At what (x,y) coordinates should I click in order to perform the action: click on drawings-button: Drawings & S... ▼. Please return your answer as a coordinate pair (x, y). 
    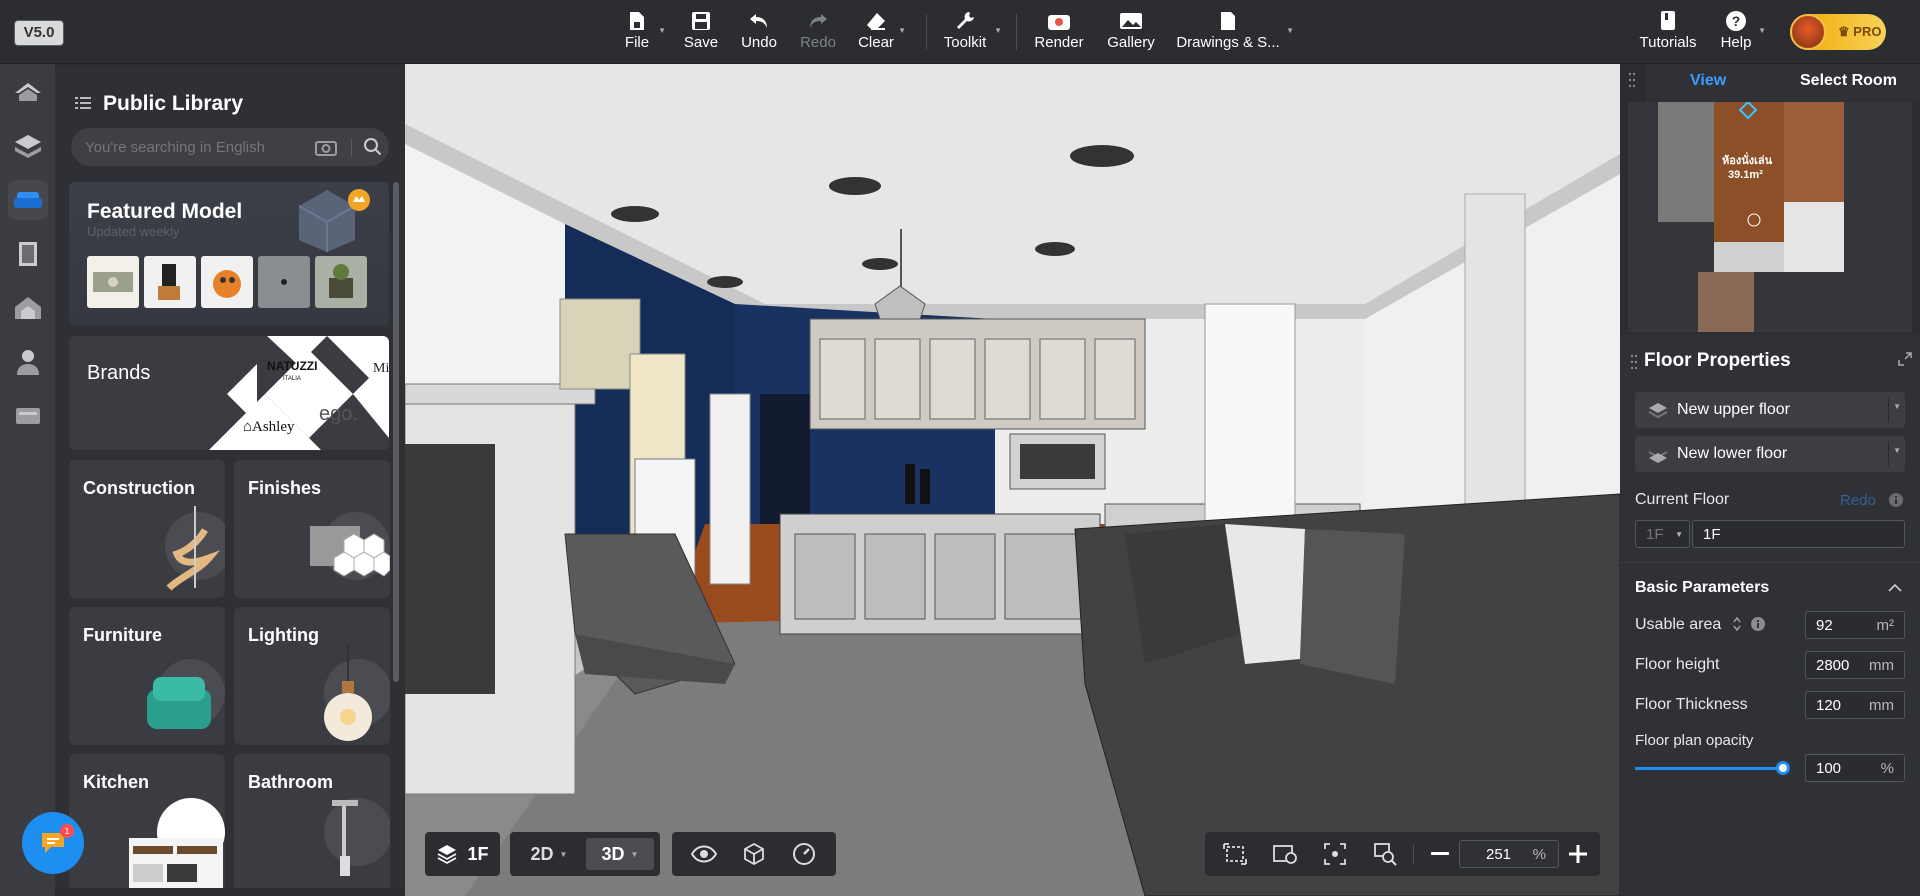
    Looking at the image, I should click on (1235, 32).